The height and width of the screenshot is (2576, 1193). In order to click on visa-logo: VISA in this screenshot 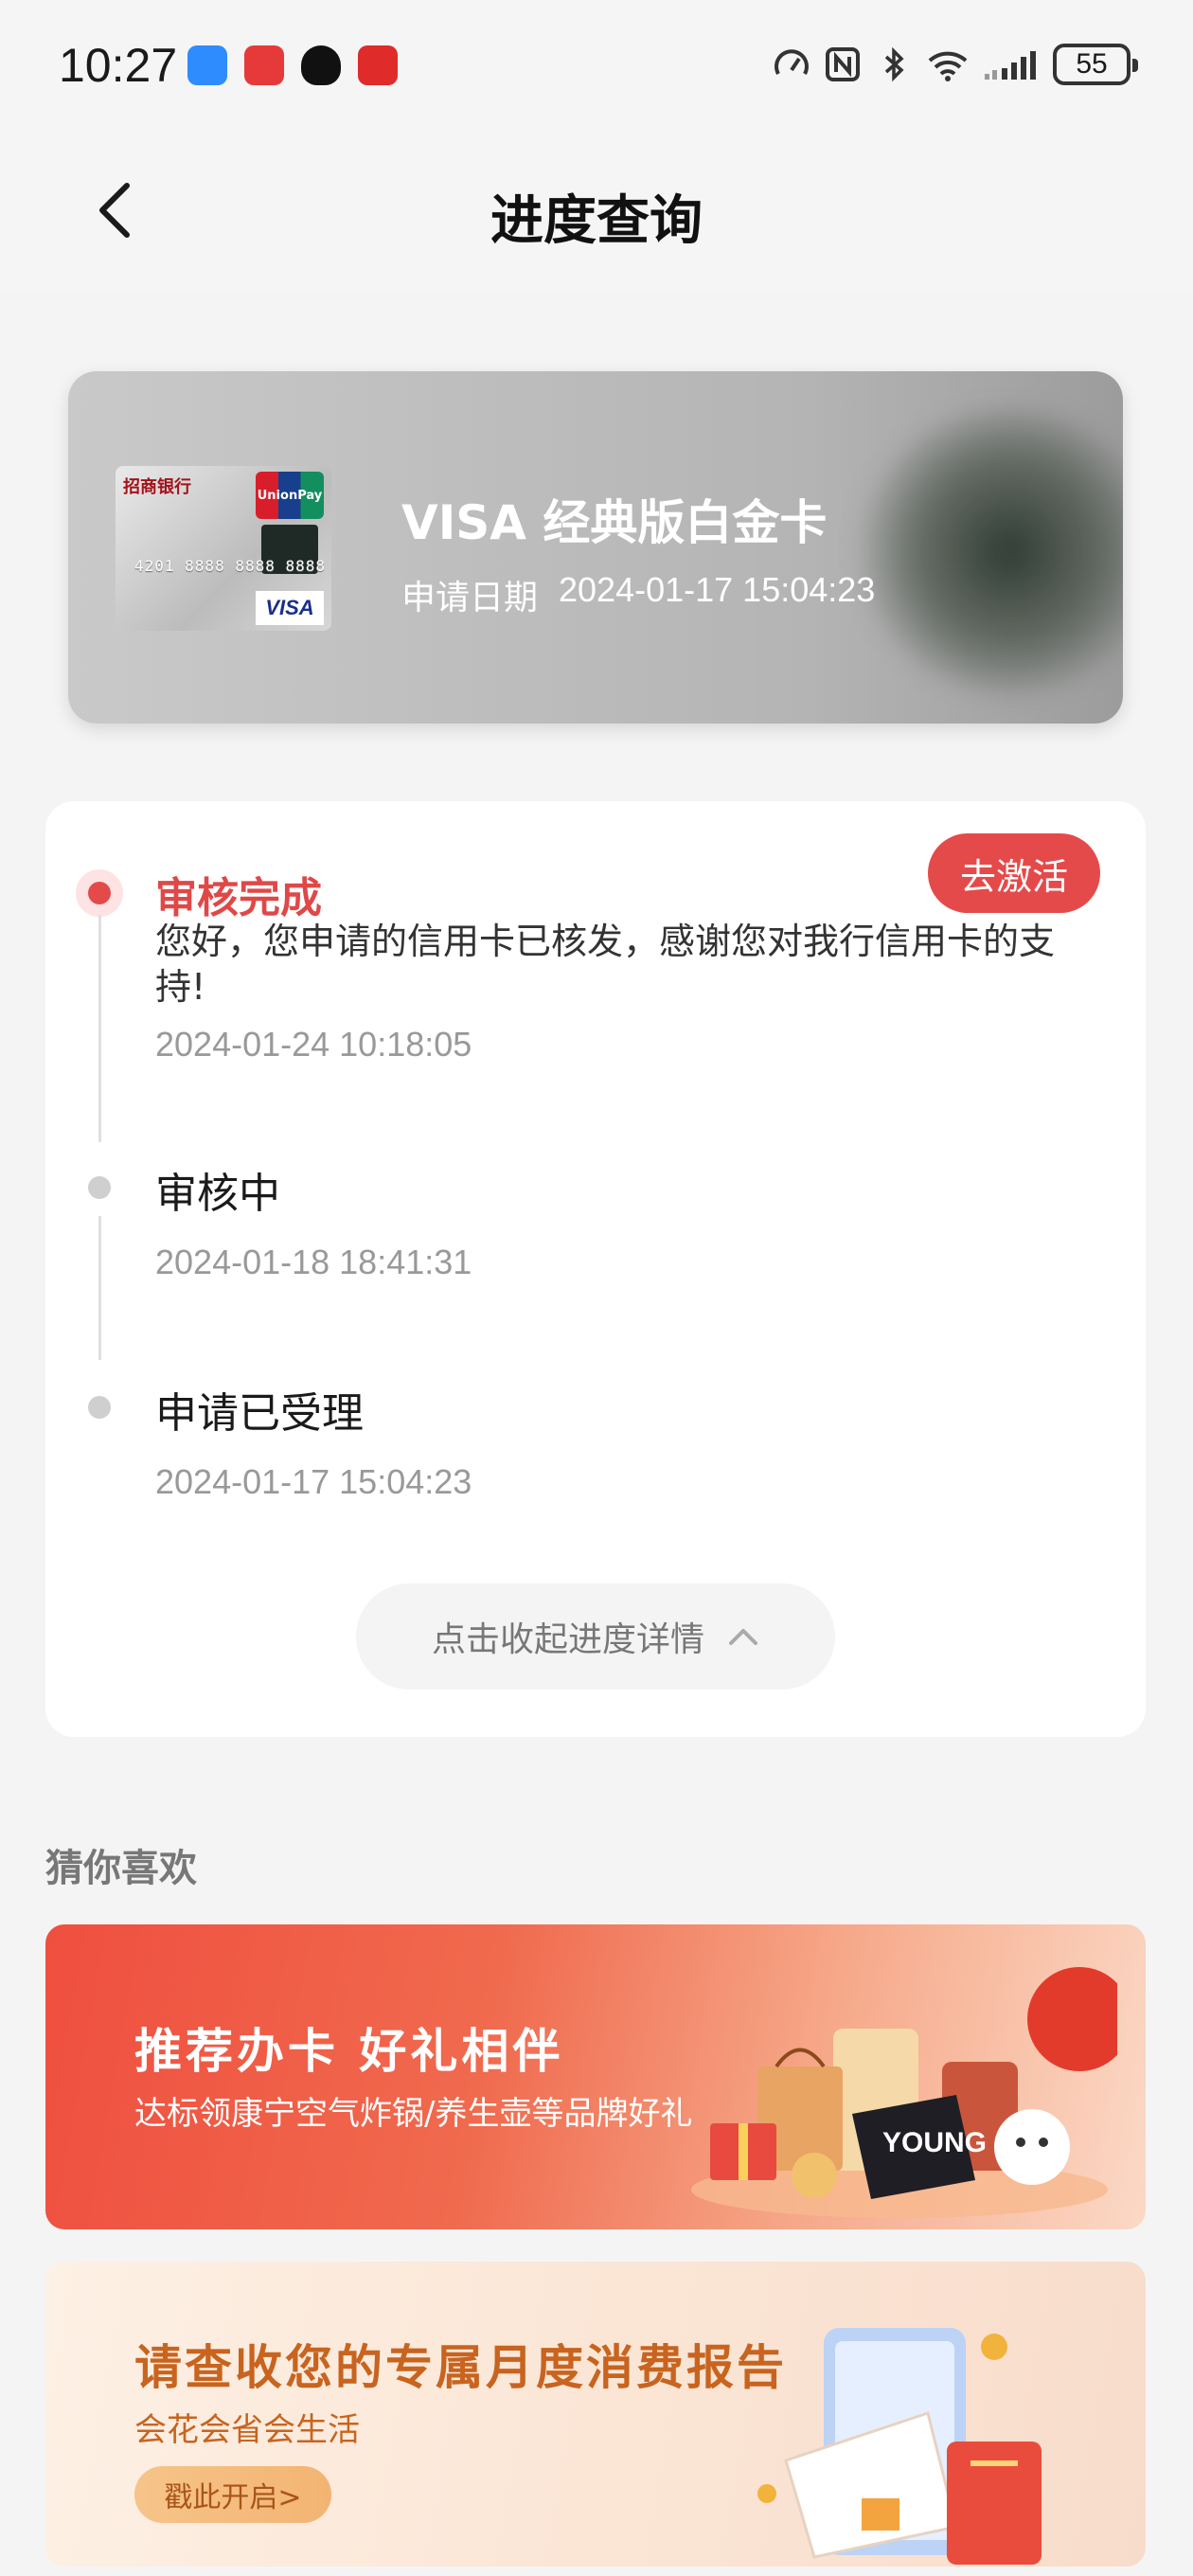, I will do `click(290, 608)`.